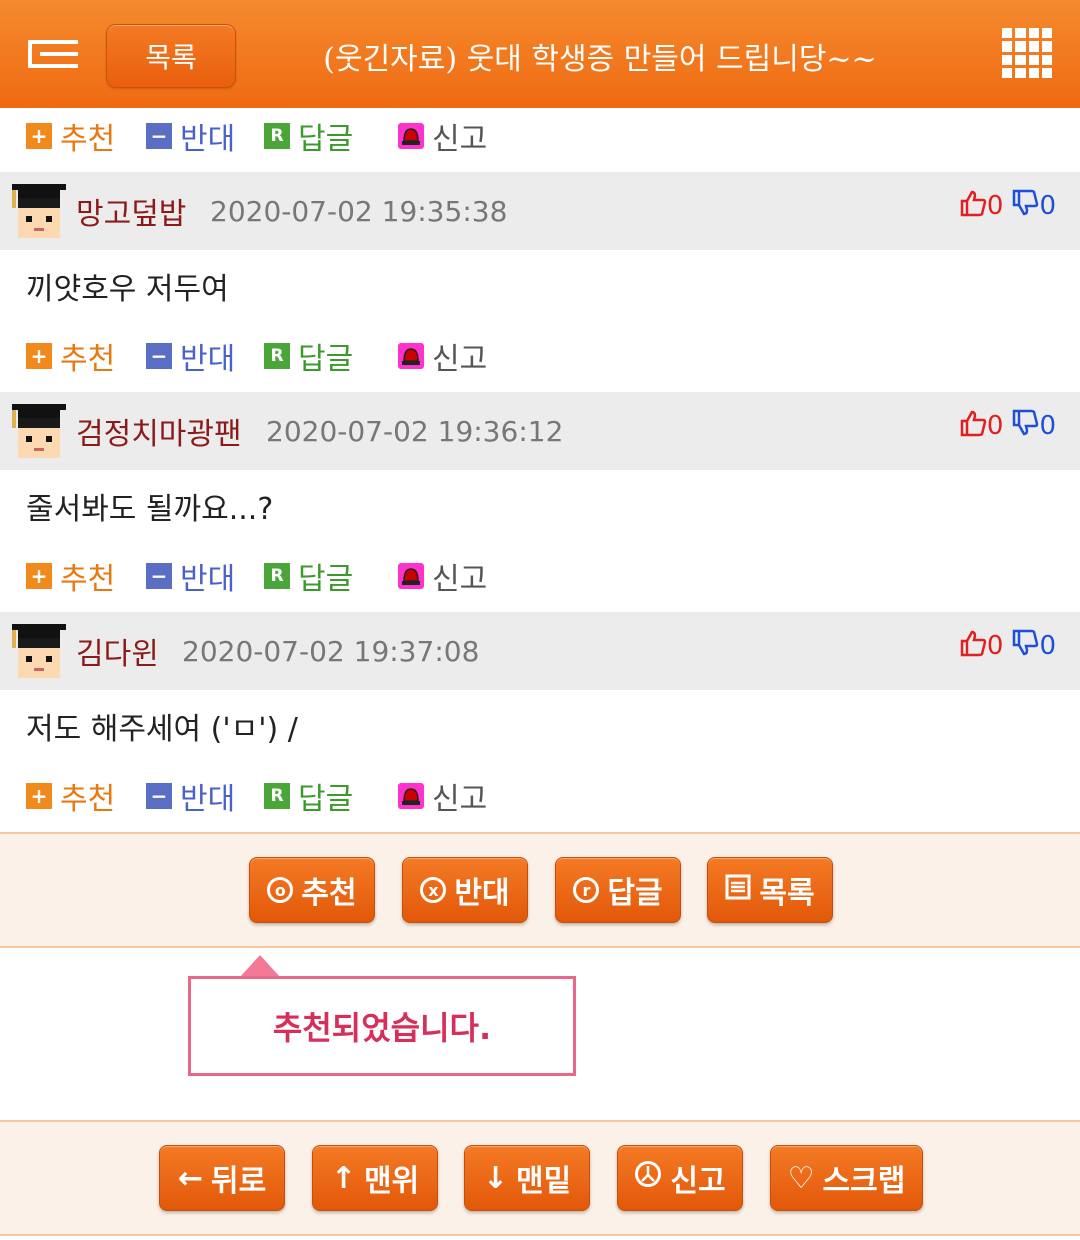  What do you see at coordinates (433, 890) in the screenshot?
I see `circle-x-icon: x` at bounding box center [433, 890].